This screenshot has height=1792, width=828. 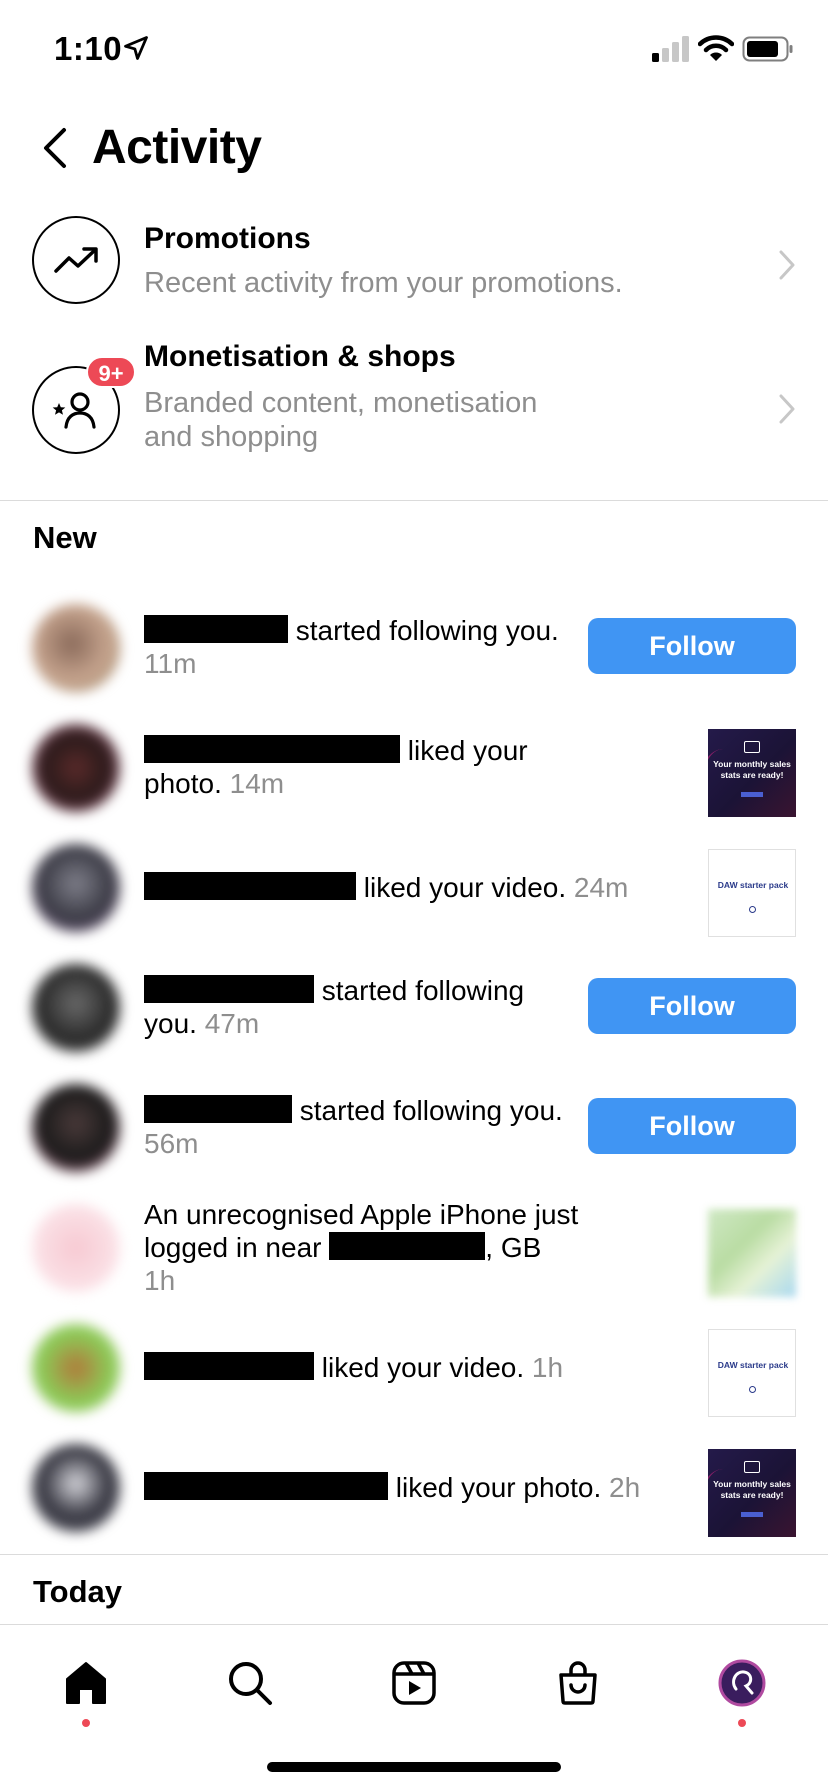 I want to click on profile-avatar, so click(x=742, y=1683).